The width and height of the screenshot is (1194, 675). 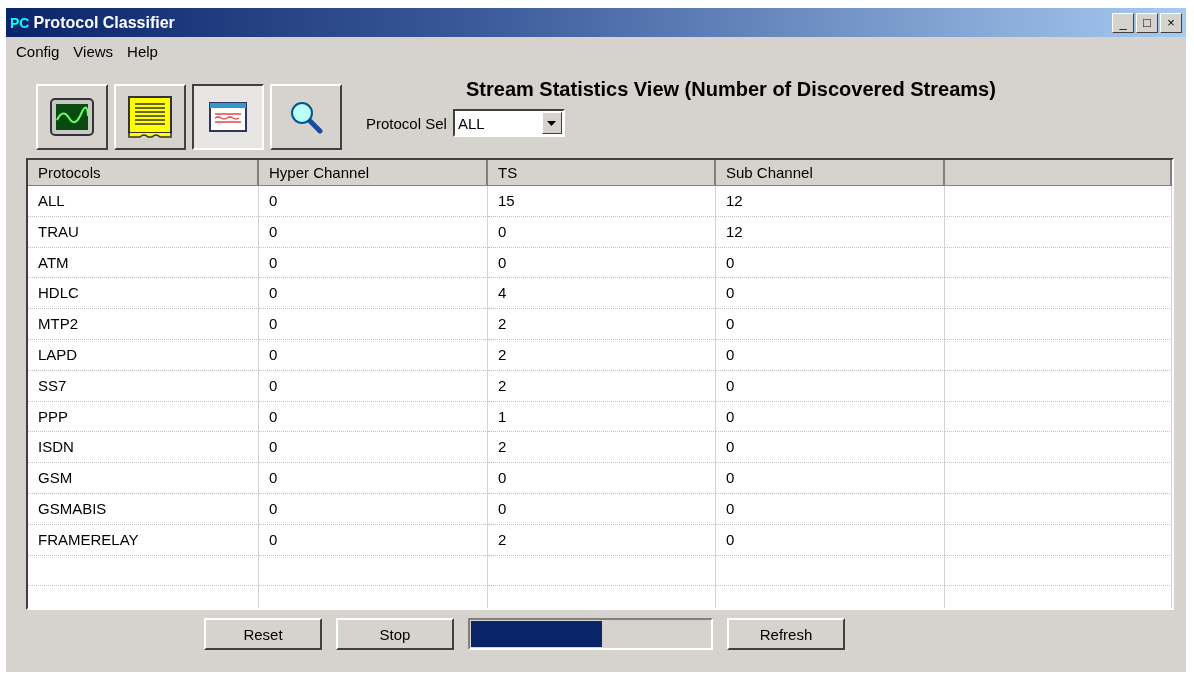 What do you see at coordinates (830, 173) in the screenshot?
I see `column-header: Sub Channel` at bounding box center [830, 173].